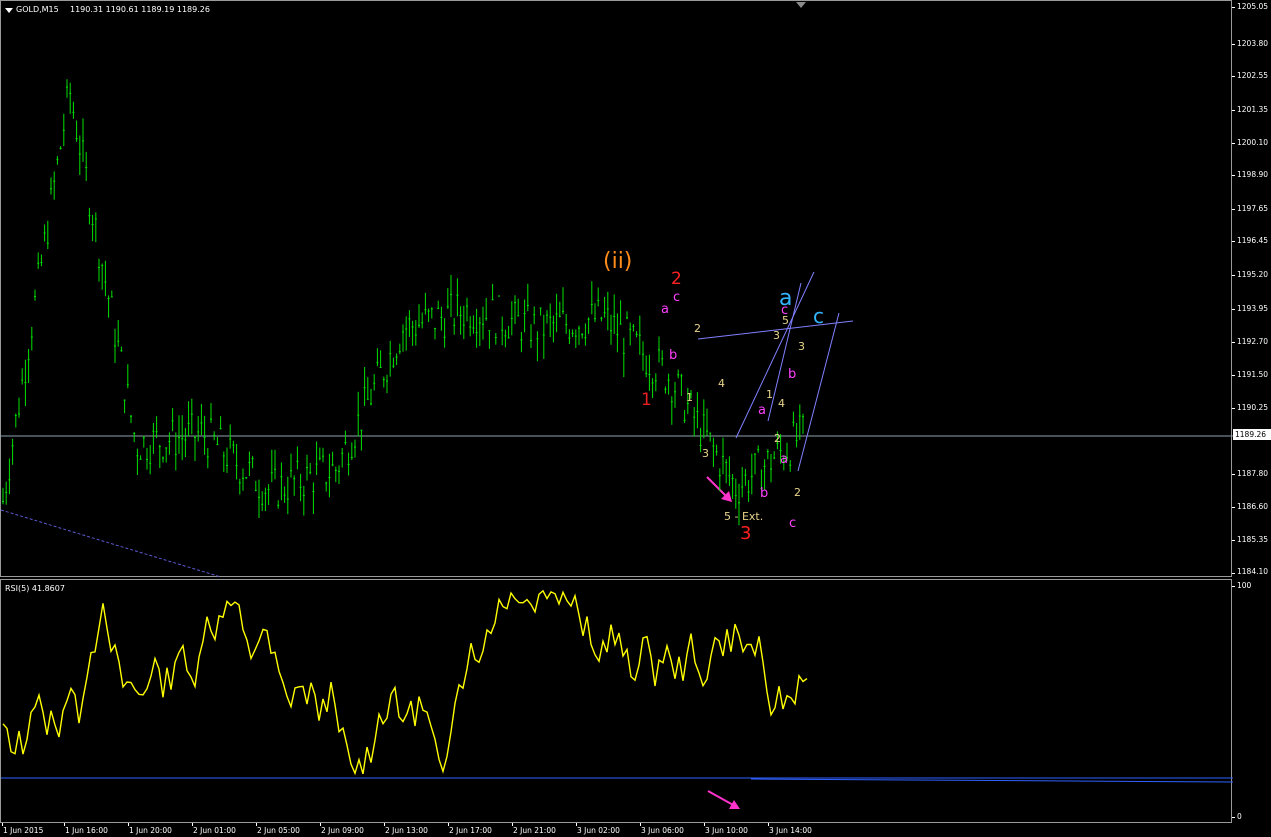 This screenshot has width=1271, height=837. Describe the element at coordinates (769, 394) in the screenshot. I see `wave-label-1-yellow-2: 1` at that location.